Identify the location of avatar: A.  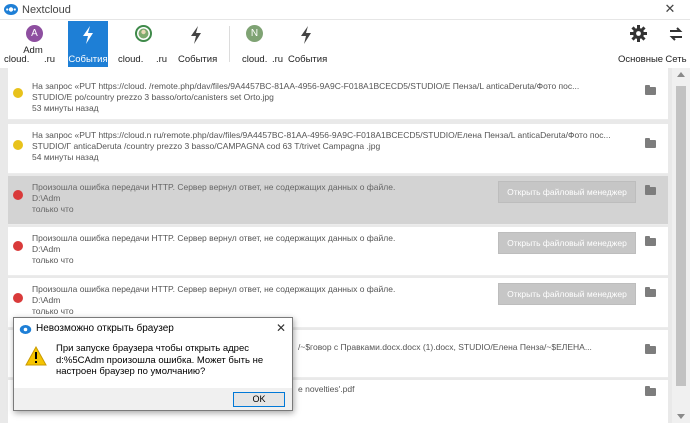
(34, 33).